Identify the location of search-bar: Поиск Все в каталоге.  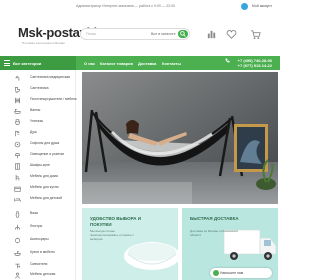
(135, 34).